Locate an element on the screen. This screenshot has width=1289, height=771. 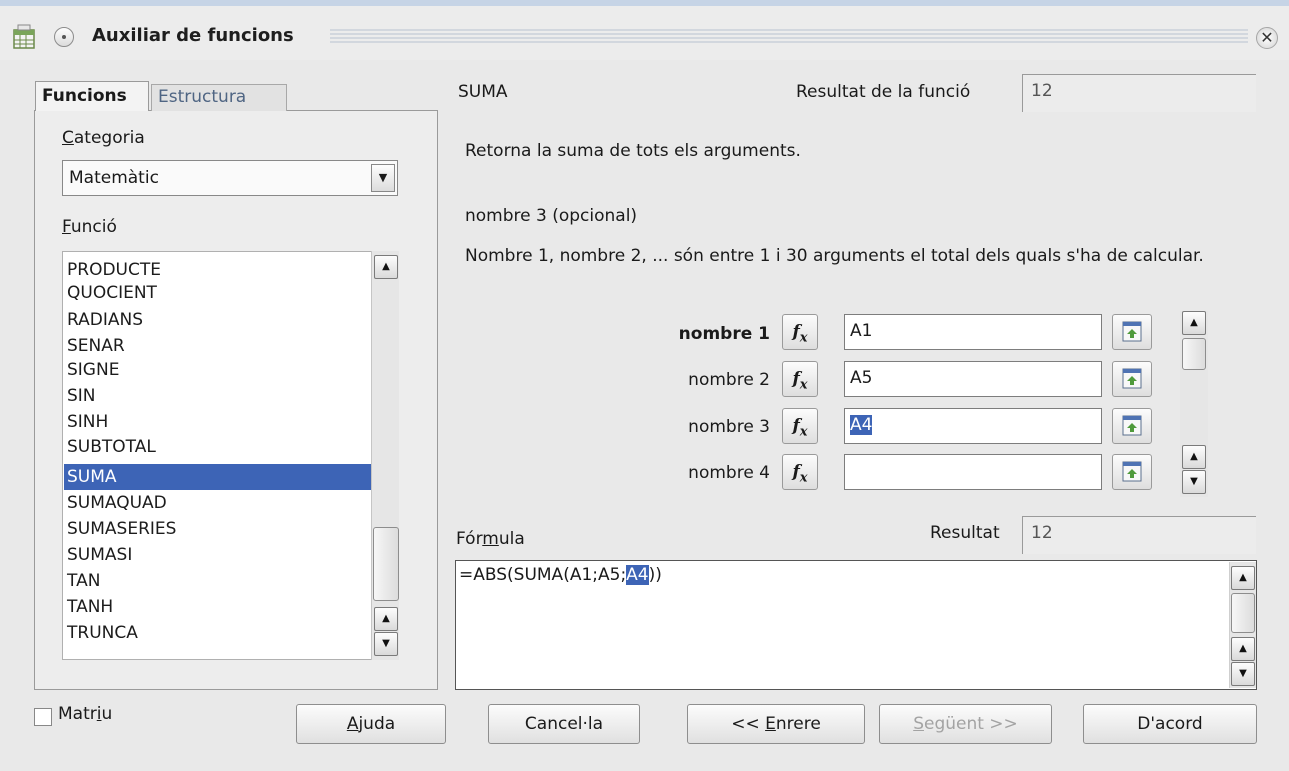
ok-button: D'acord is located at coordinates (1170, 724).